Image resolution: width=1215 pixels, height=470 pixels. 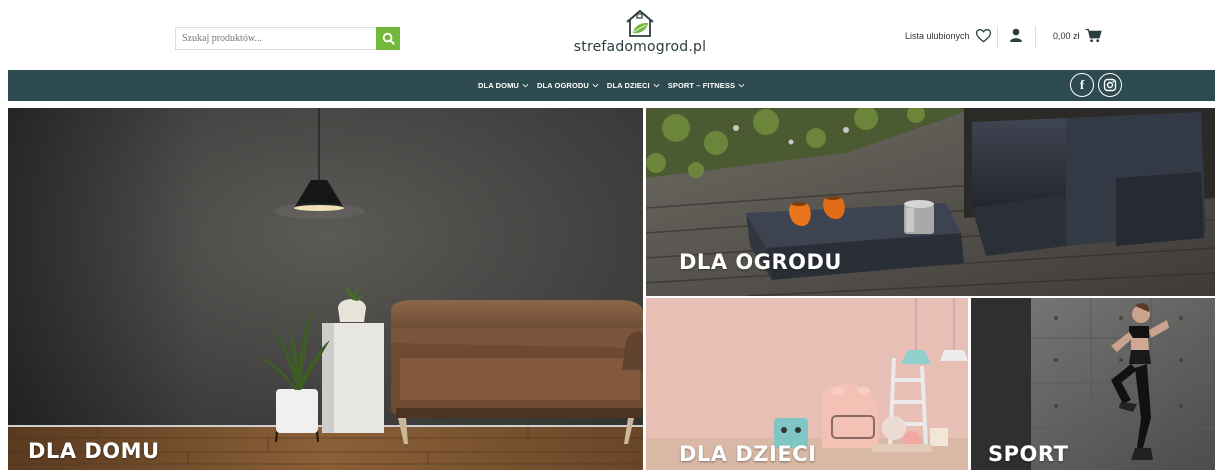 I want to click on nav-item-dla-dzieci: DLA DZIECI, so click(x=633, y=85).